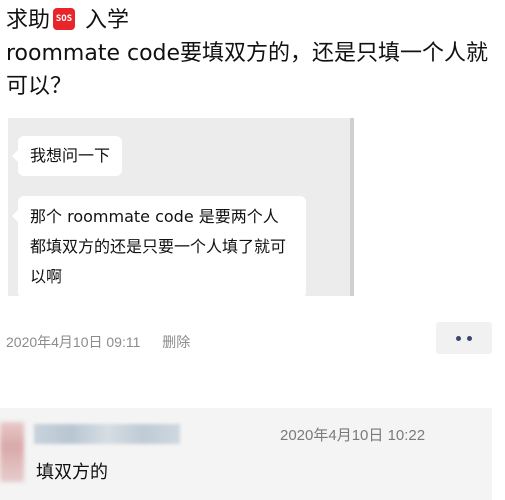  I want to click on comment-timestamp: 2020年4月10日 10:22, so click(353, 435).